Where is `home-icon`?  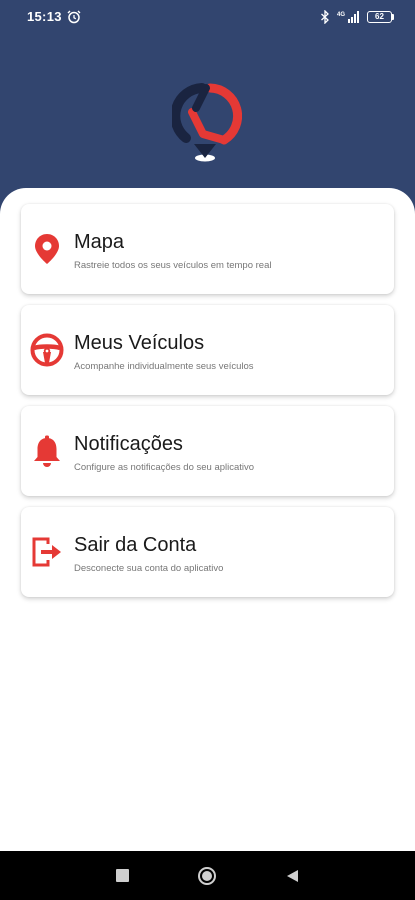 home-icon is located at coordinates (207, 876).